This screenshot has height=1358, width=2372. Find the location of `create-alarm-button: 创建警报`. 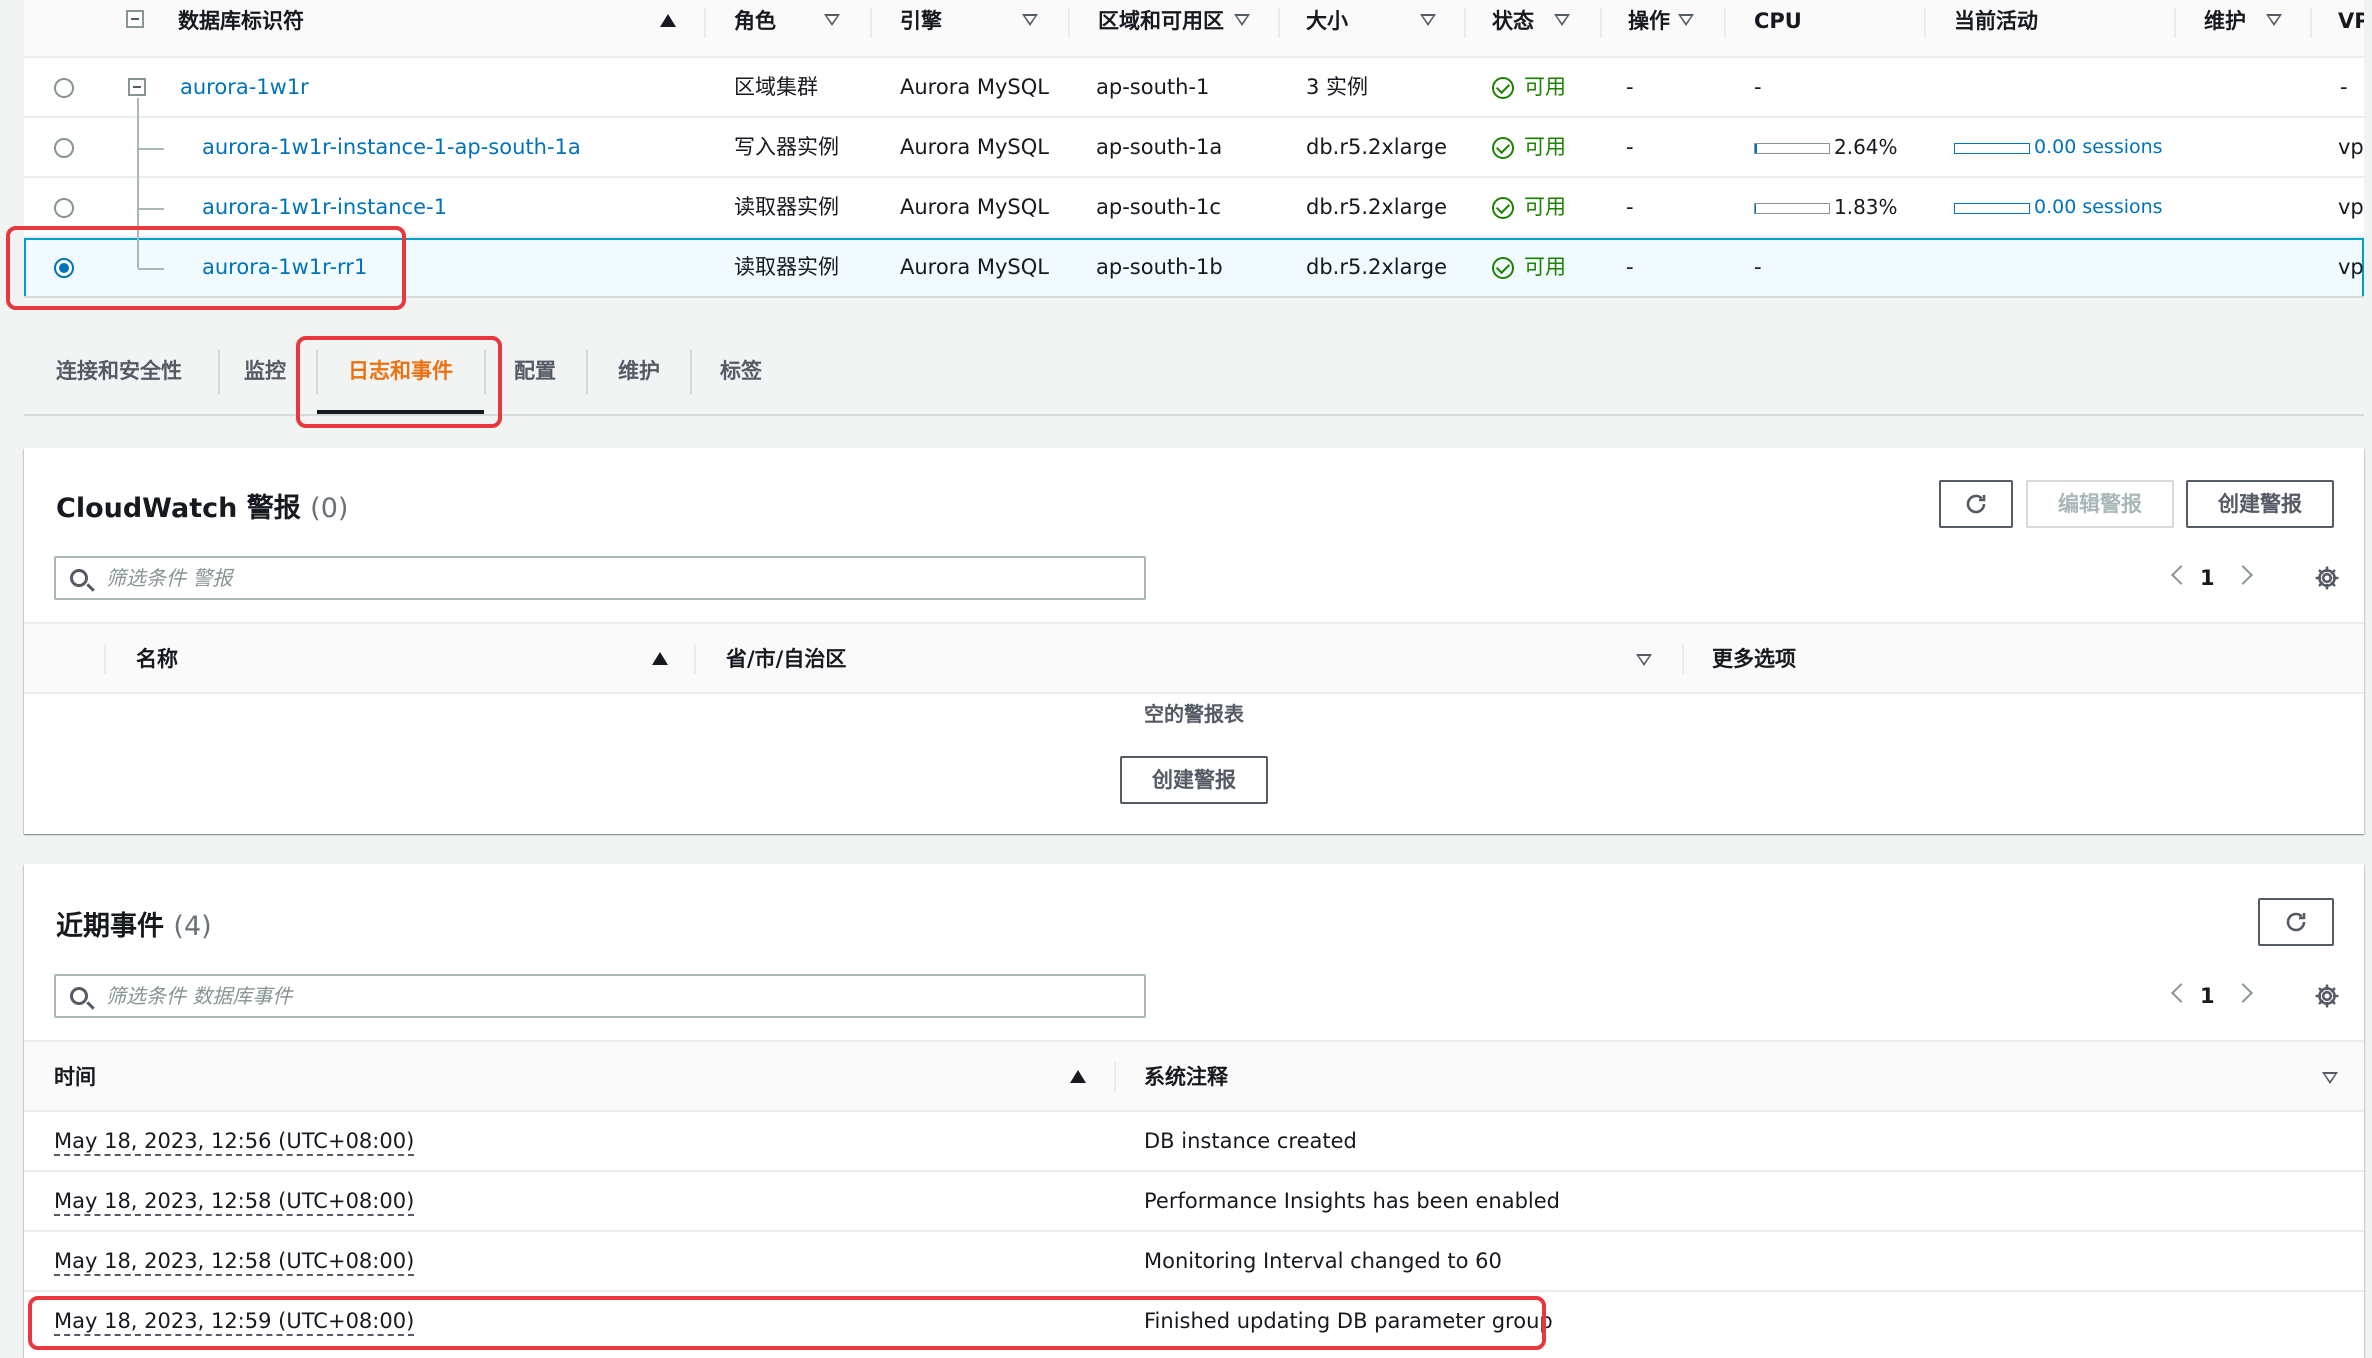

create-alarm-button: 创建警报 is located at coordinates (2260, 504).